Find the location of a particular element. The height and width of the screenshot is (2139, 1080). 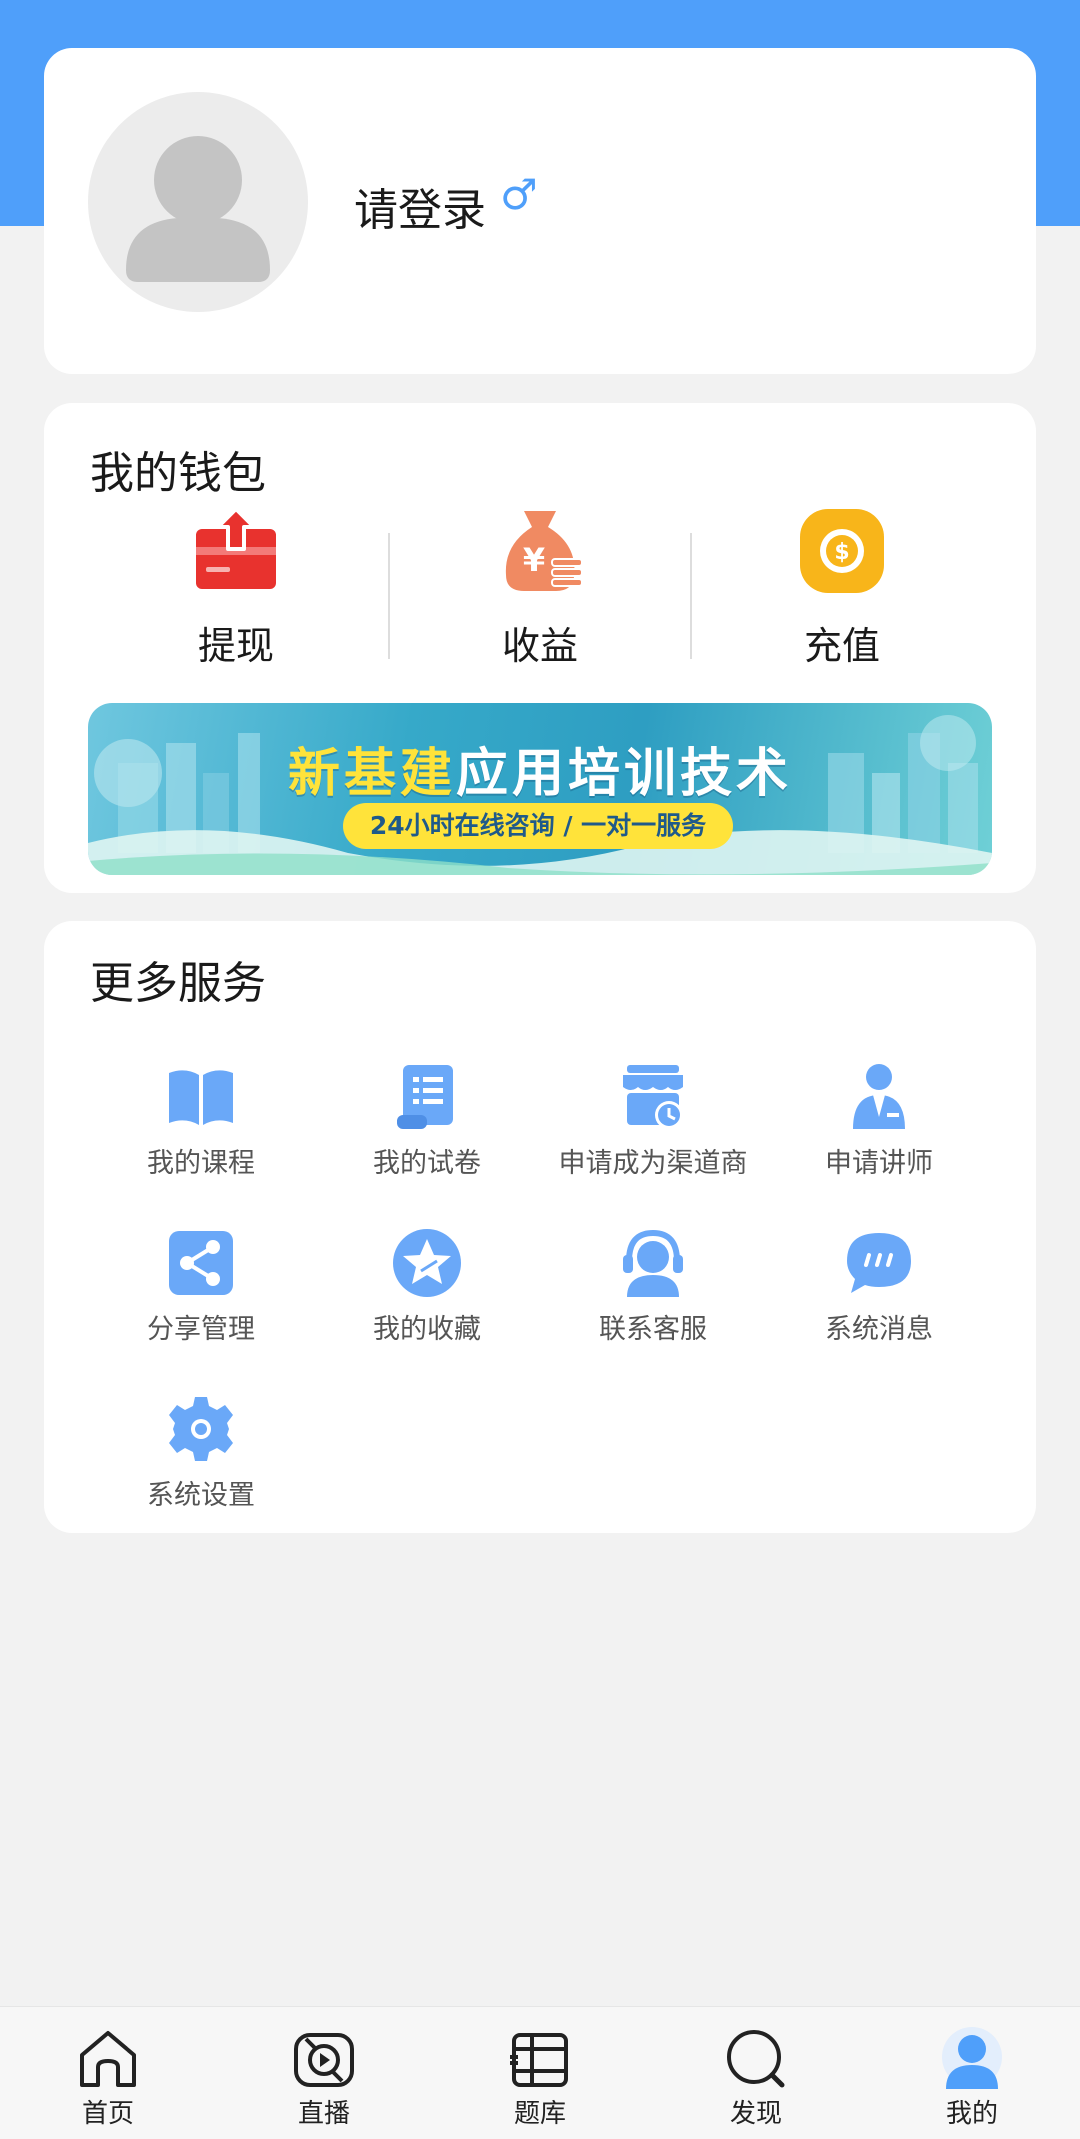

login-link: 请登录 is located at coordinates (420, 206).